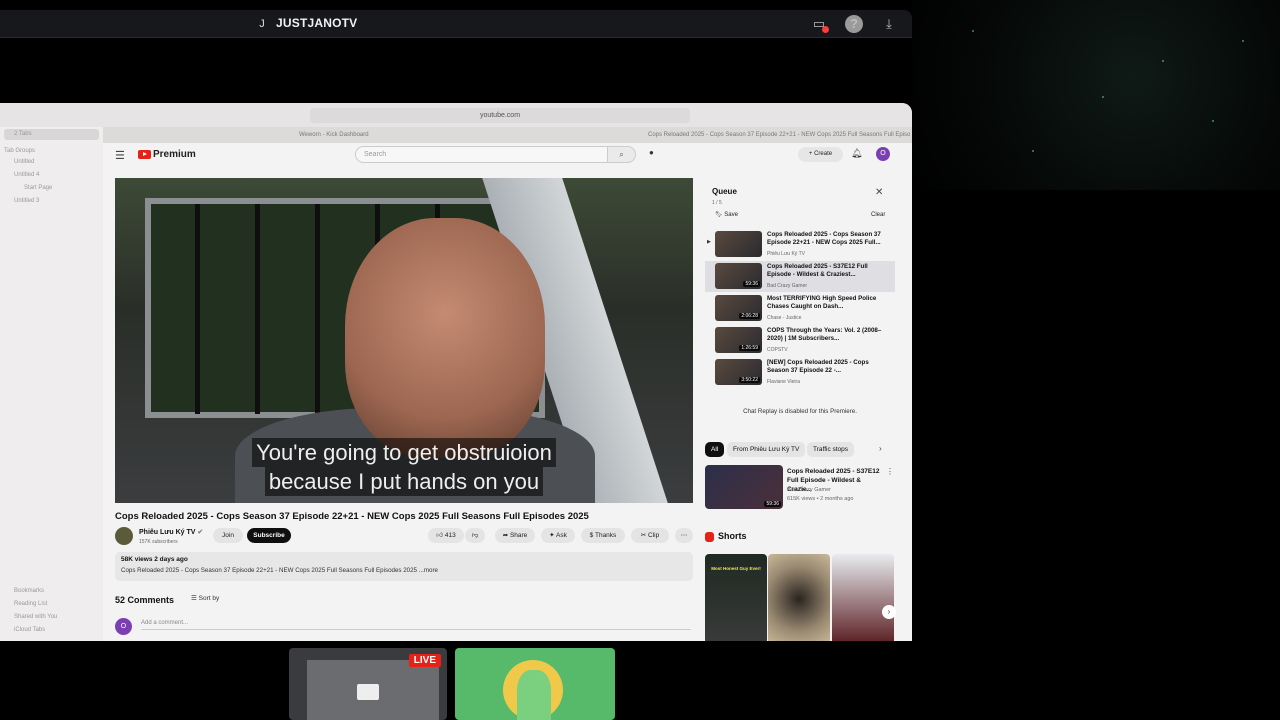 The image size is (1280, 720). Describe the element at coordinates (879, 192) in the screenshot. I see `close-icon: ✕` at that location.